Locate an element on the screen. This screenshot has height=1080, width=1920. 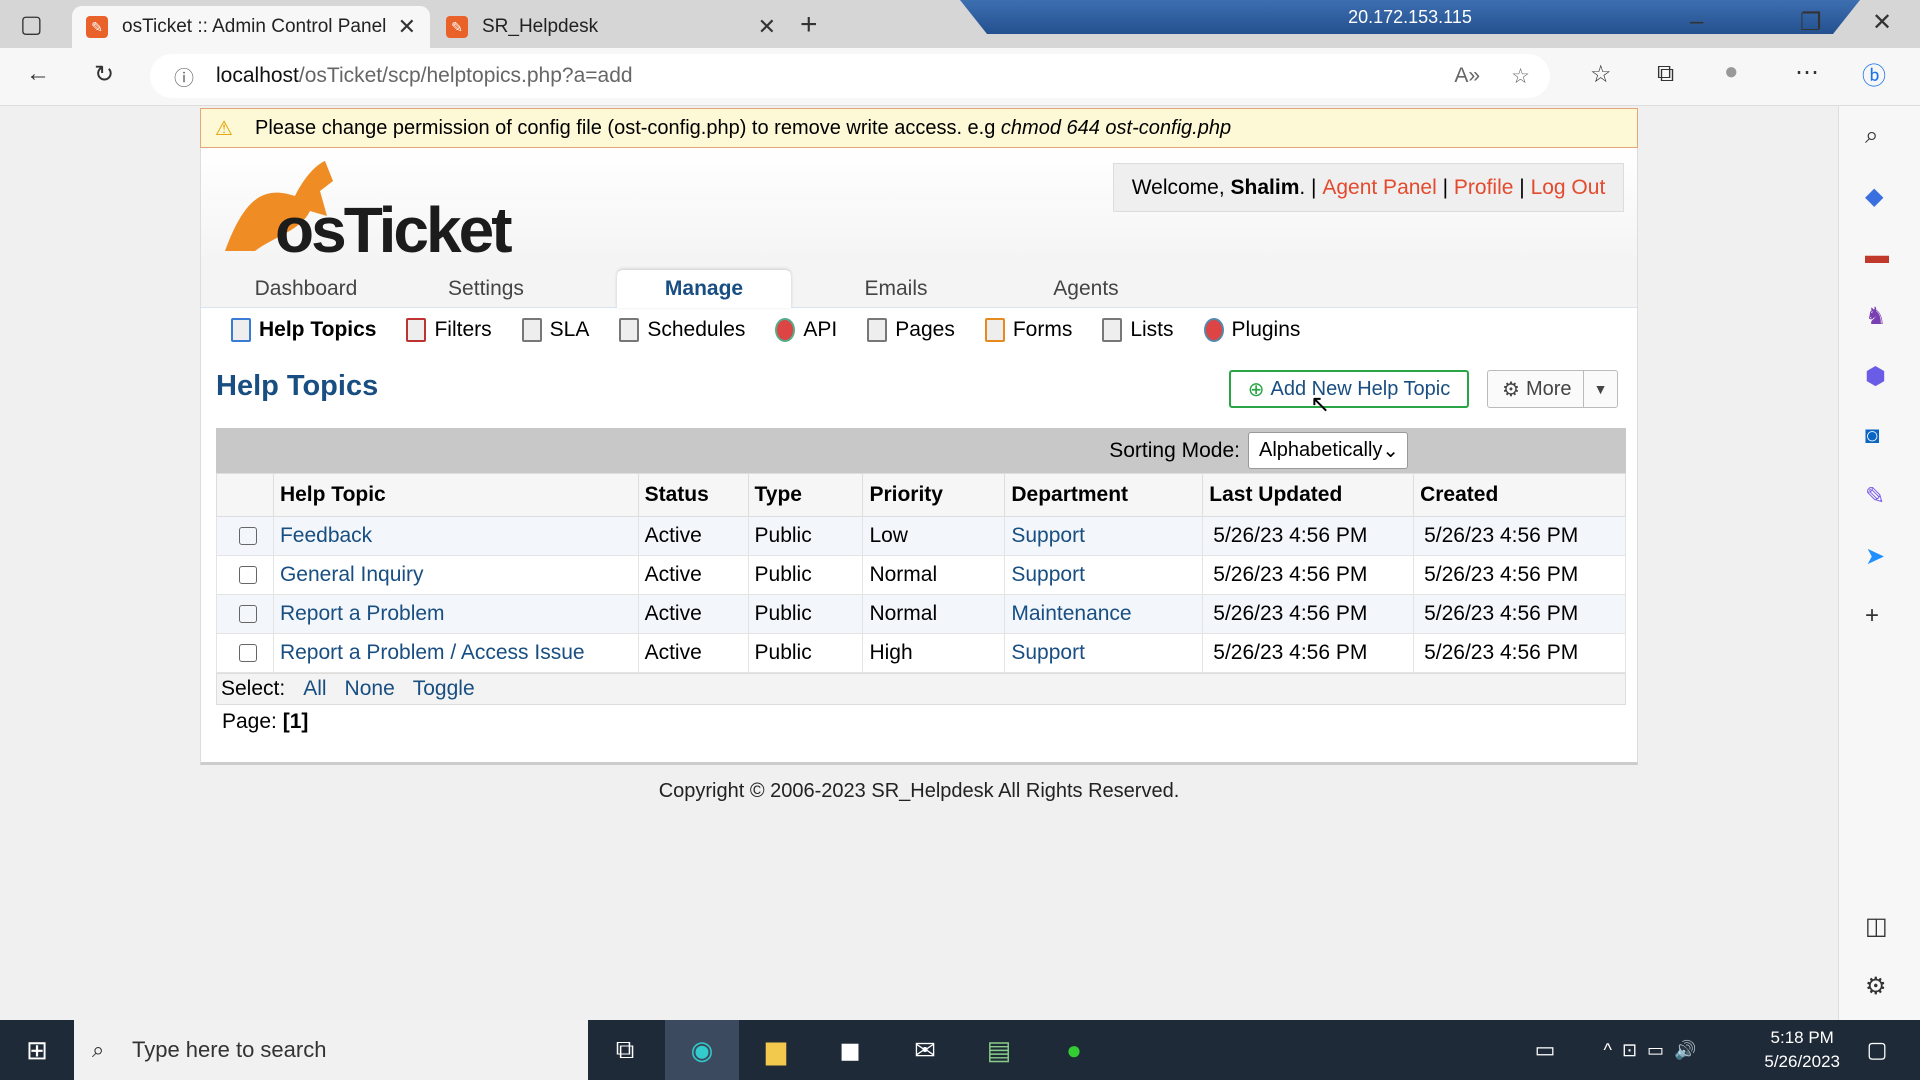
subnav-forms: Forms is located at coordinates (1028, 330).